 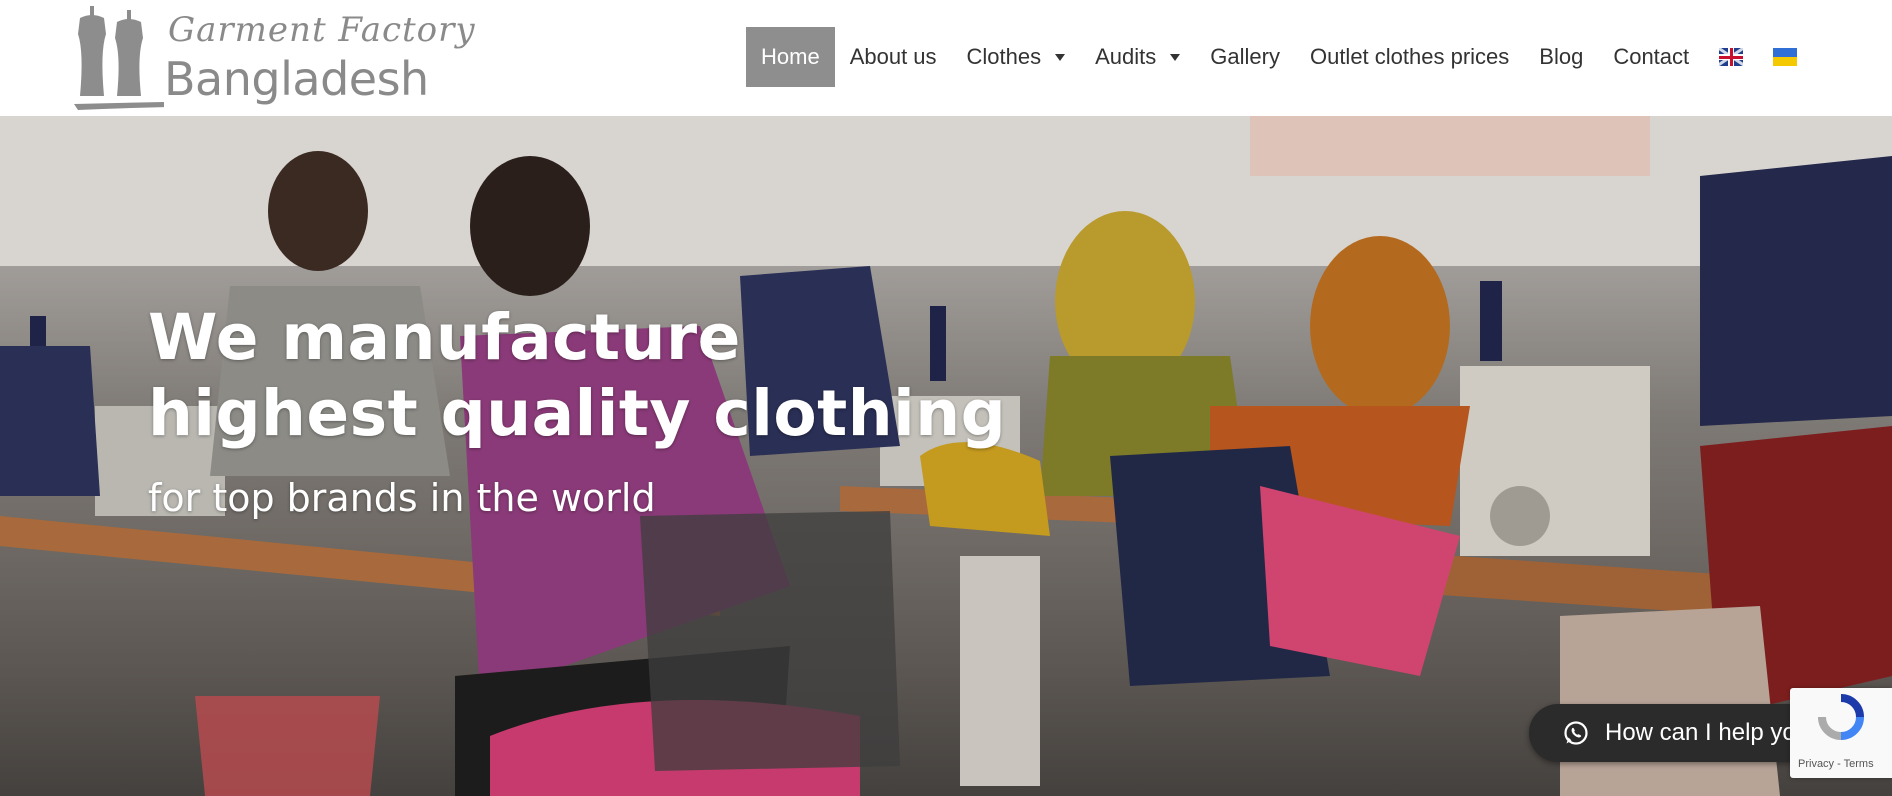 I want to click on nav-clothes-label: Clothes, so click(x=1004, y=56).